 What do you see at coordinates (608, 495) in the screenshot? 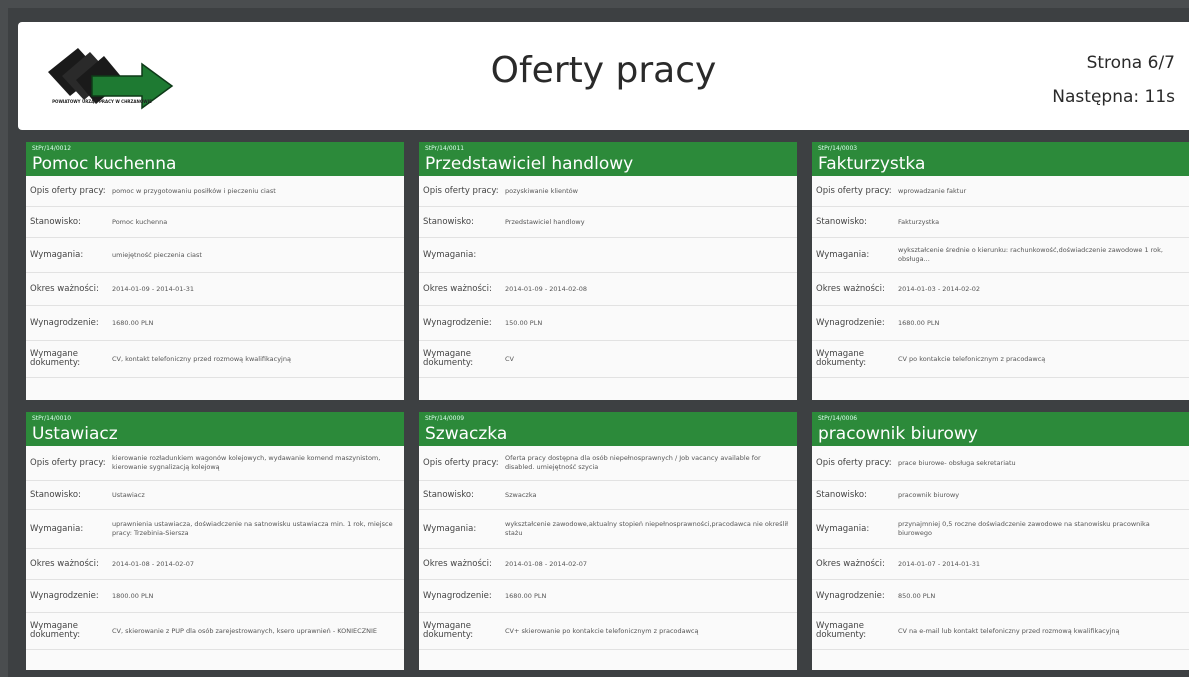
I see `row-stanowisko: Stanowisko: Szwaczka` at bounding box center [608, 495].